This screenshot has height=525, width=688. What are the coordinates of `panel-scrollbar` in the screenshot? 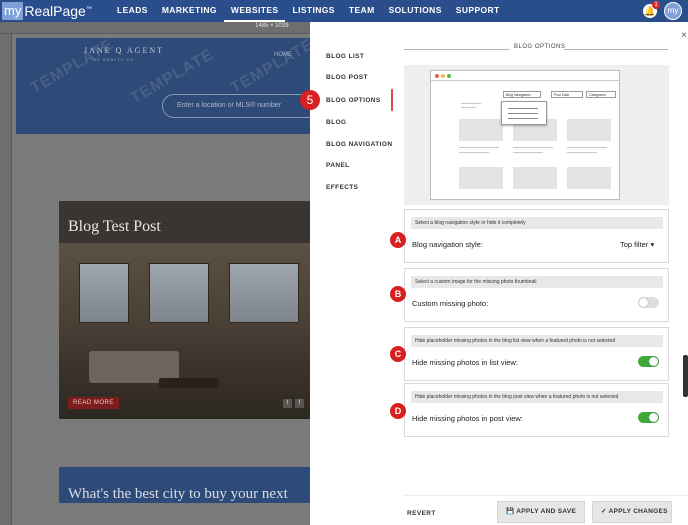 It's located at (685, 376).